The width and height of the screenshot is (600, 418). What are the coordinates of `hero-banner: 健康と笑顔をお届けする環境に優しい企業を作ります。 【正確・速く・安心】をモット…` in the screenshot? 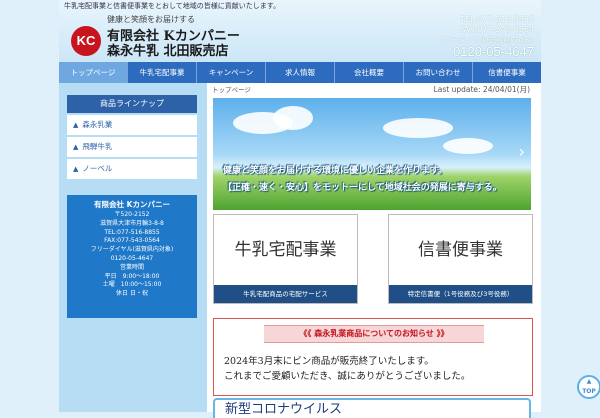 It's located at (372, 154).